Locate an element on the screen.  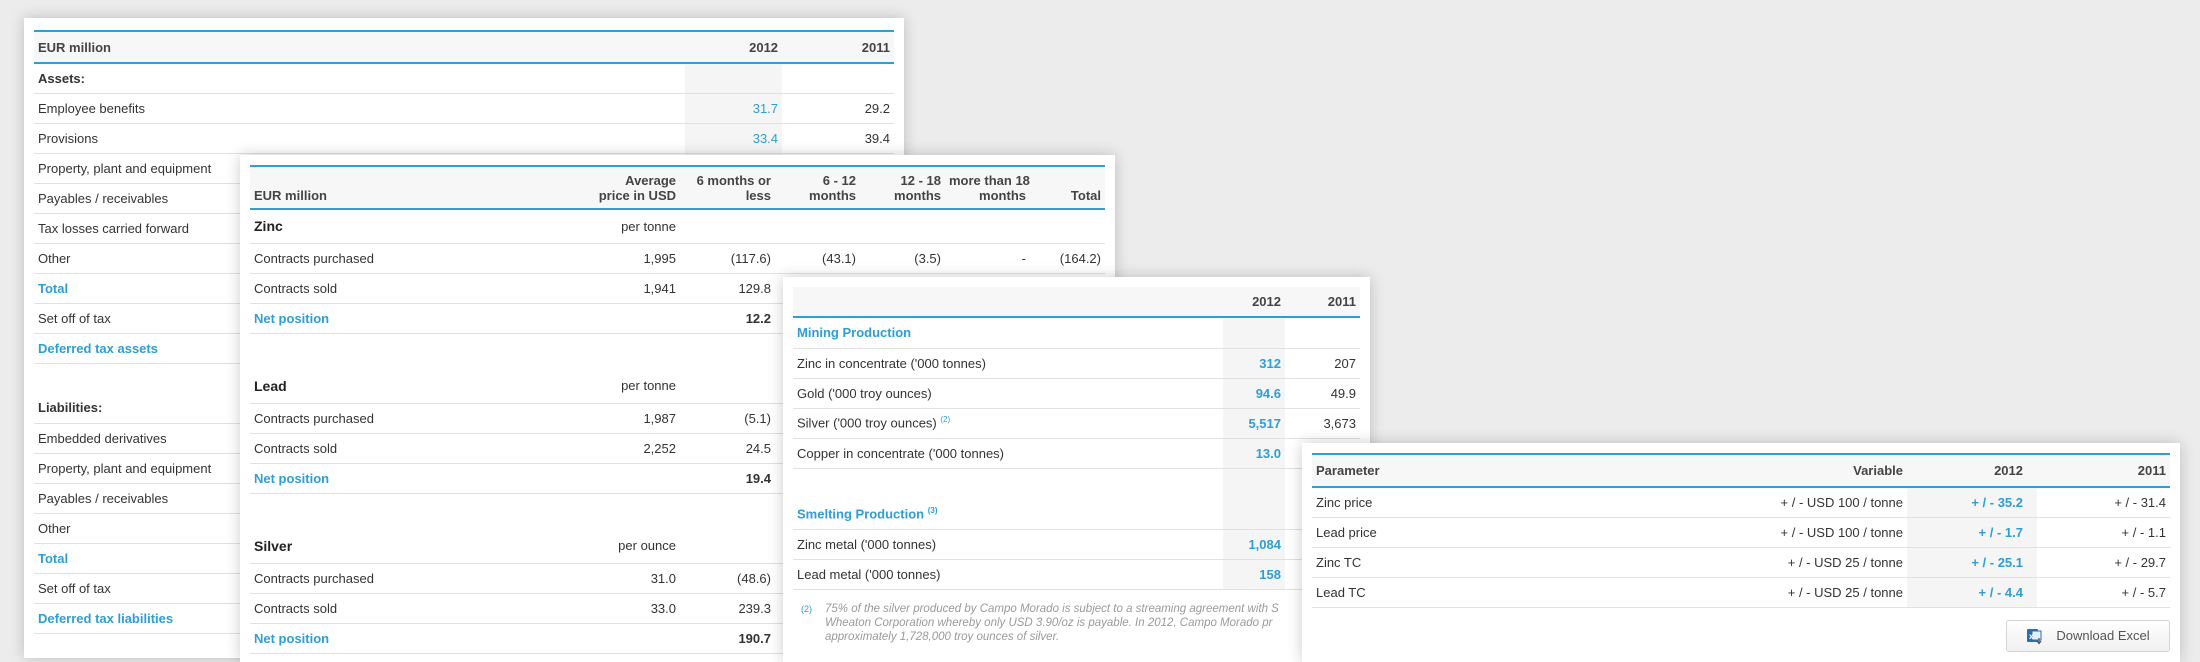
row-label: Zinc in concentrate ('000 tonnes) is located at coordinates (1008, 363).